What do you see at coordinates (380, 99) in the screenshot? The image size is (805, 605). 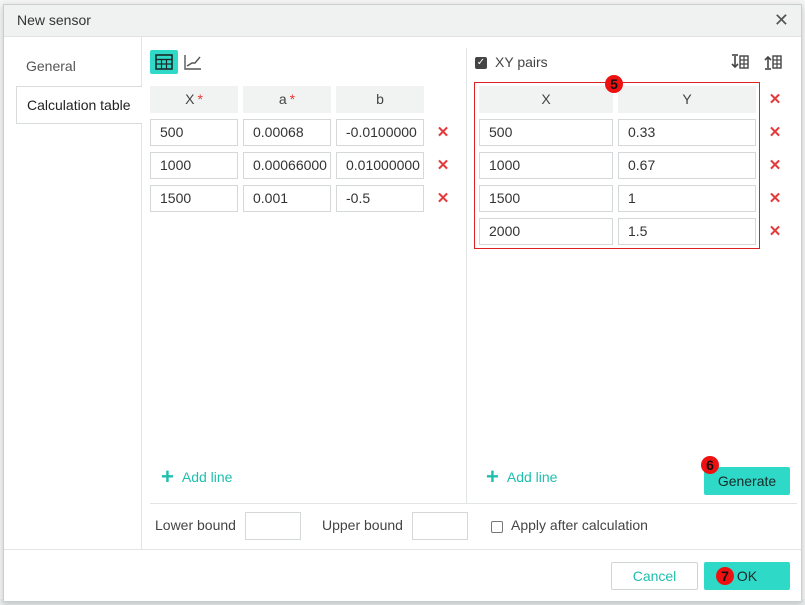 I see `column-header-b: b` at bounding box center [380, 99].